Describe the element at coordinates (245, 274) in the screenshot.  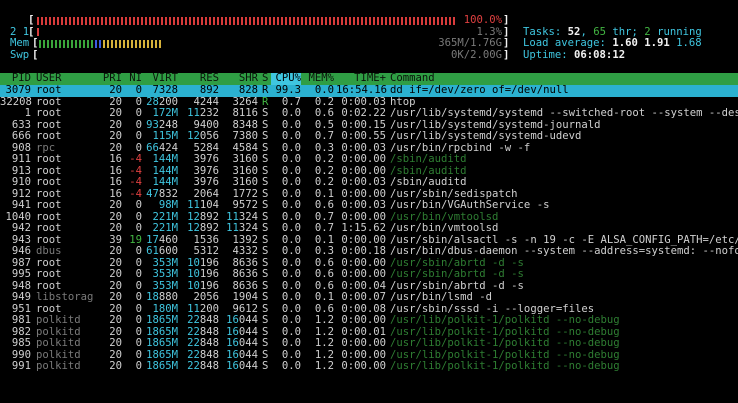
I see `process-shr: 8636` at that location.